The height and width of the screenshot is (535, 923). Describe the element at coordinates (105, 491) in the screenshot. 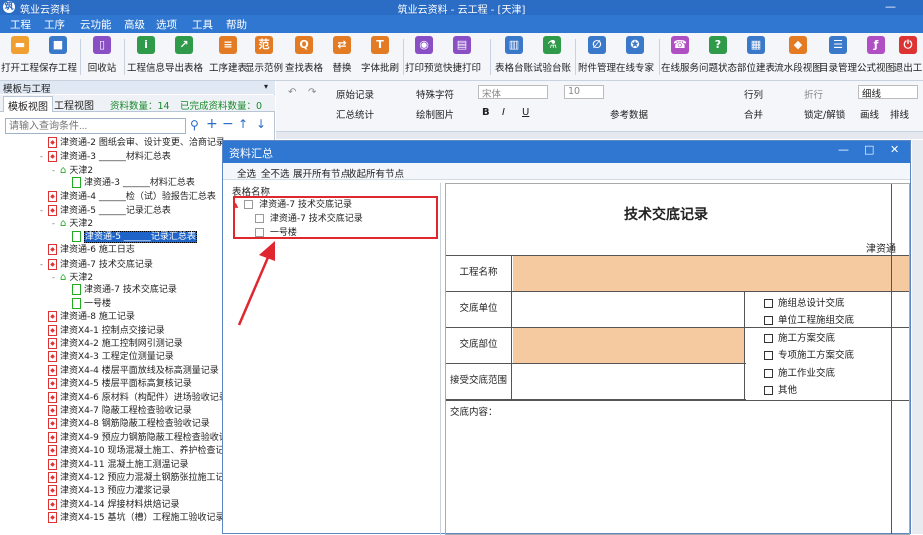

I see `tree-node: ◆ 津资X4-13 预应力灌浆记录` at that location.